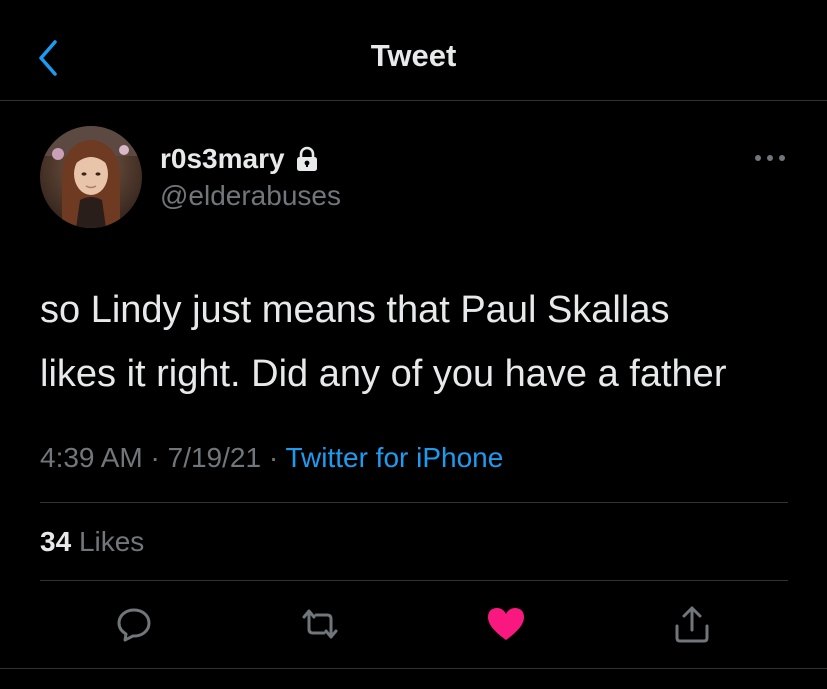 This screenshot has width=827, height=689. I want to click on avatar, so click(91, 177).